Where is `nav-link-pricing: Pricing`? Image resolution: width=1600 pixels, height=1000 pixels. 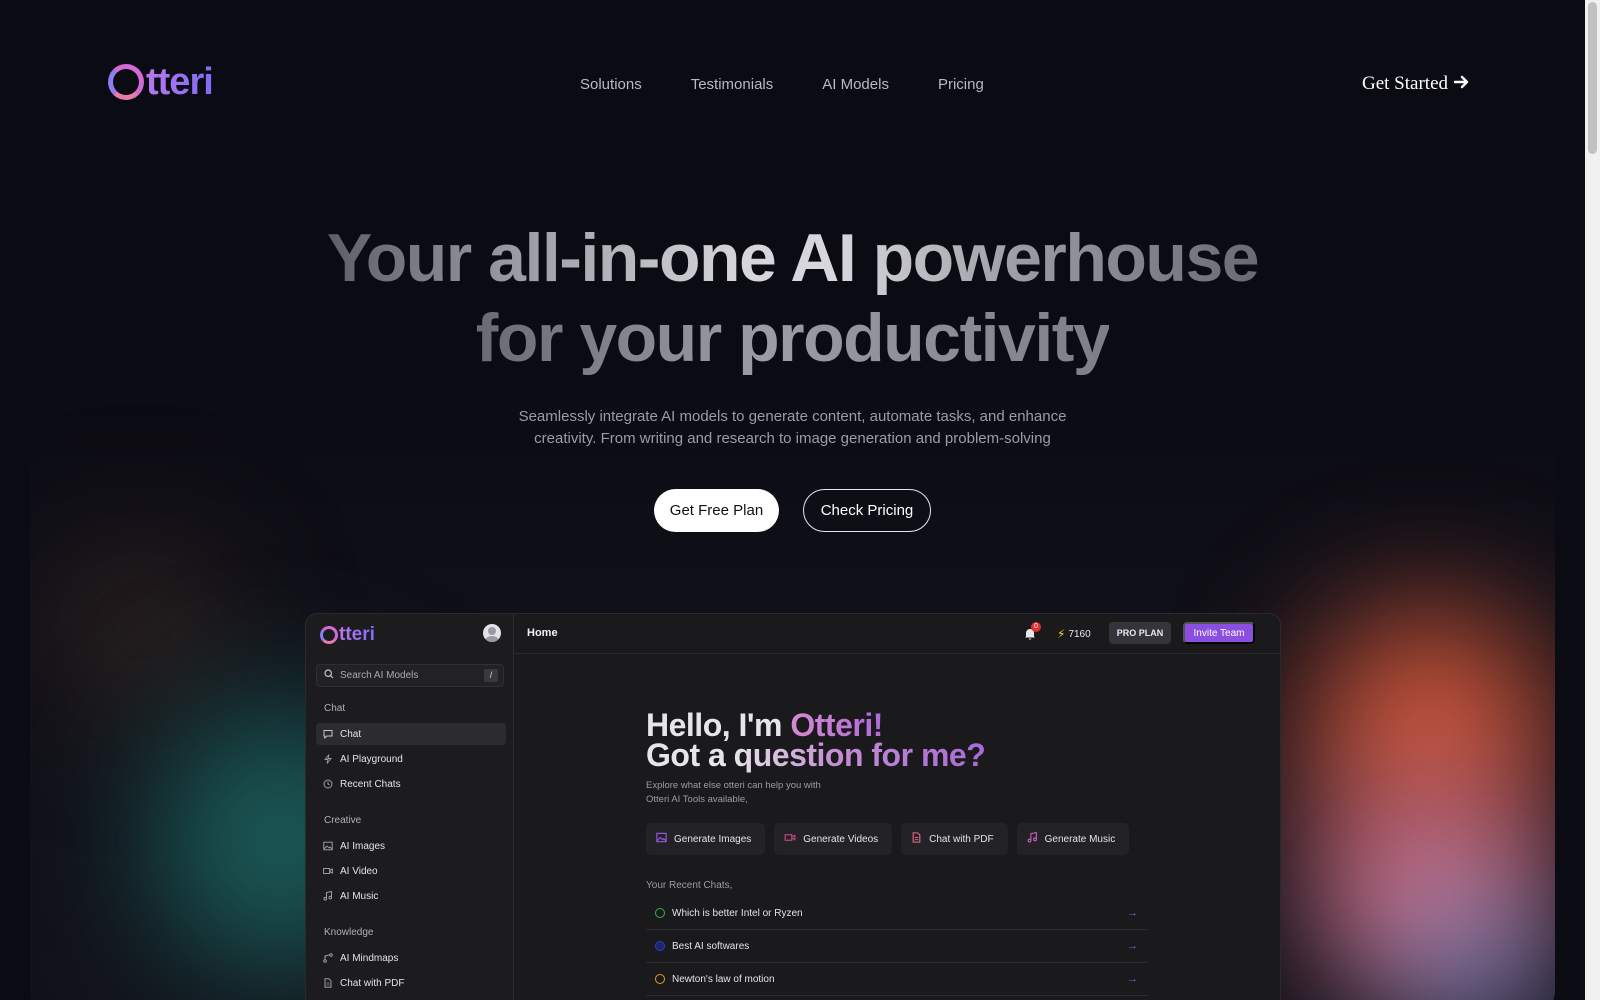
nav-link-pricing: Pricing is located at coordinates (961, 84).